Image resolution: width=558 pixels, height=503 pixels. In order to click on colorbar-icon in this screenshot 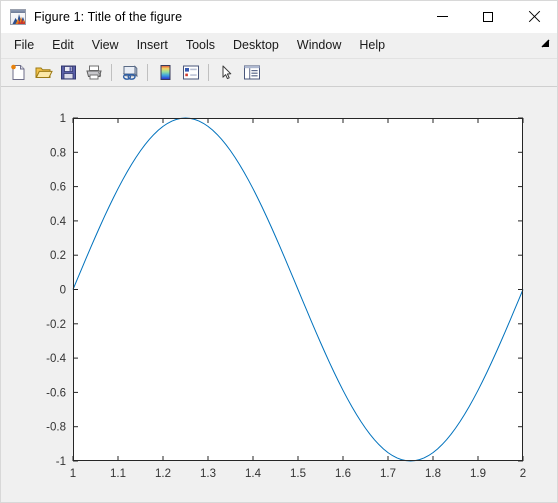, I will do `click(165, 72)`.